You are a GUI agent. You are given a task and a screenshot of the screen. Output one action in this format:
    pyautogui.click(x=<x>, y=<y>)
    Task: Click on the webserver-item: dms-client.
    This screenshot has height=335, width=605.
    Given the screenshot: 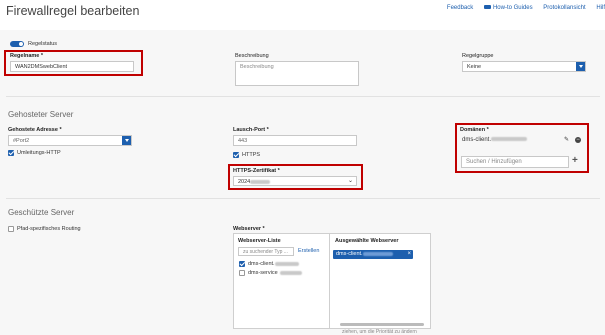 What is the action you would take?
    pyautogui.click(x=273, y=264)
    